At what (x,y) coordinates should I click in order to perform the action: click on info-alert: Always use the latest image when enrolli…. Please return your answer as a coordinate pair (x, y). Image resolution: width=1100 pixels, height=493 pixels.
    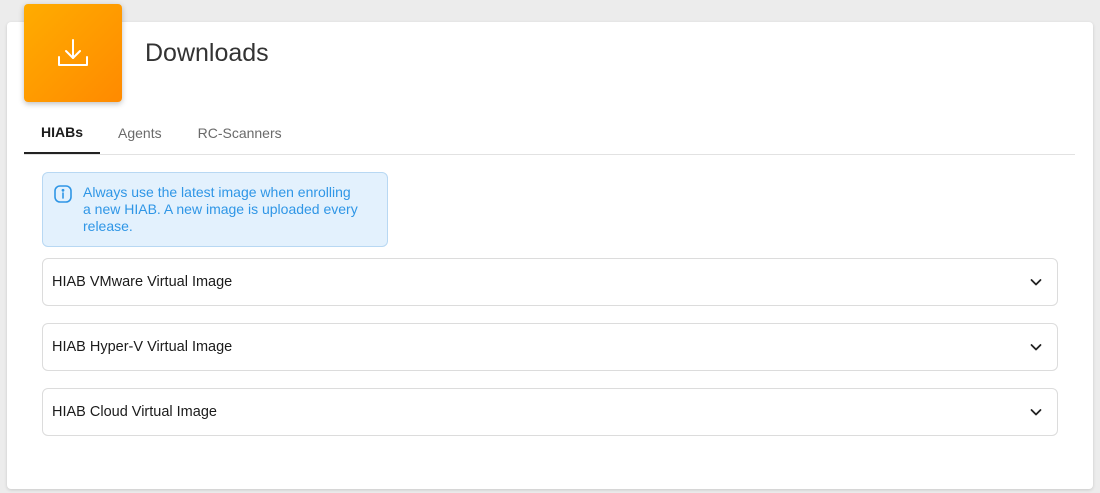
    Looking at the image, I should click on (215, 209).